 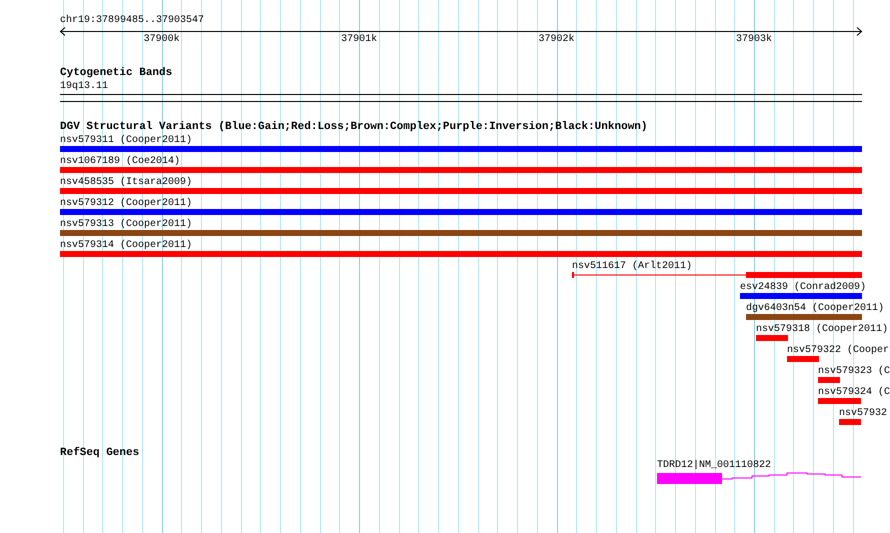 What do you see at coordinates (354, 127) in the screenshot?
I see `track-title: DGV Structural Variants (Blue:Gain;Red:Loss;Brown:Complex;Purple:Inversion;Black:Unknown)` at bounding box center [354, 127].